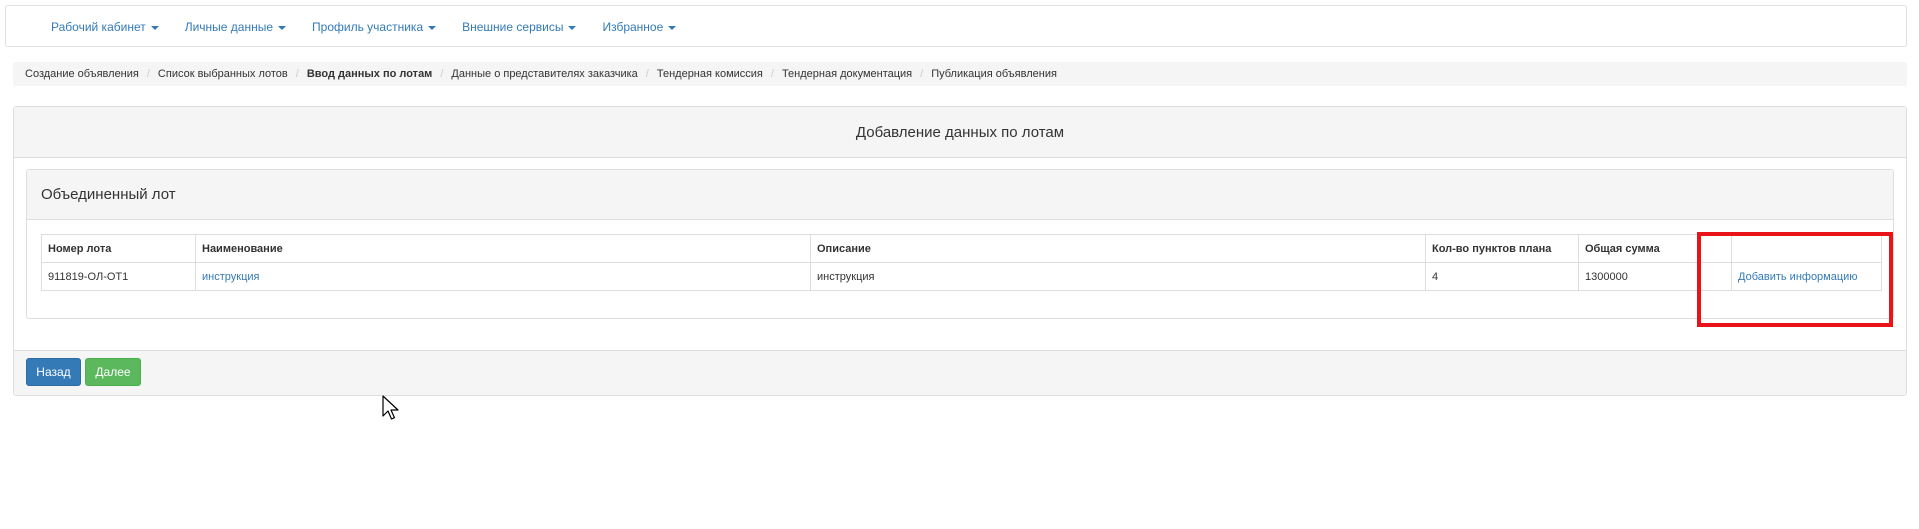 This screenshot has width=1919, height=529. I want to click on nav-item-label: Профиль участника, so click(368, 27).